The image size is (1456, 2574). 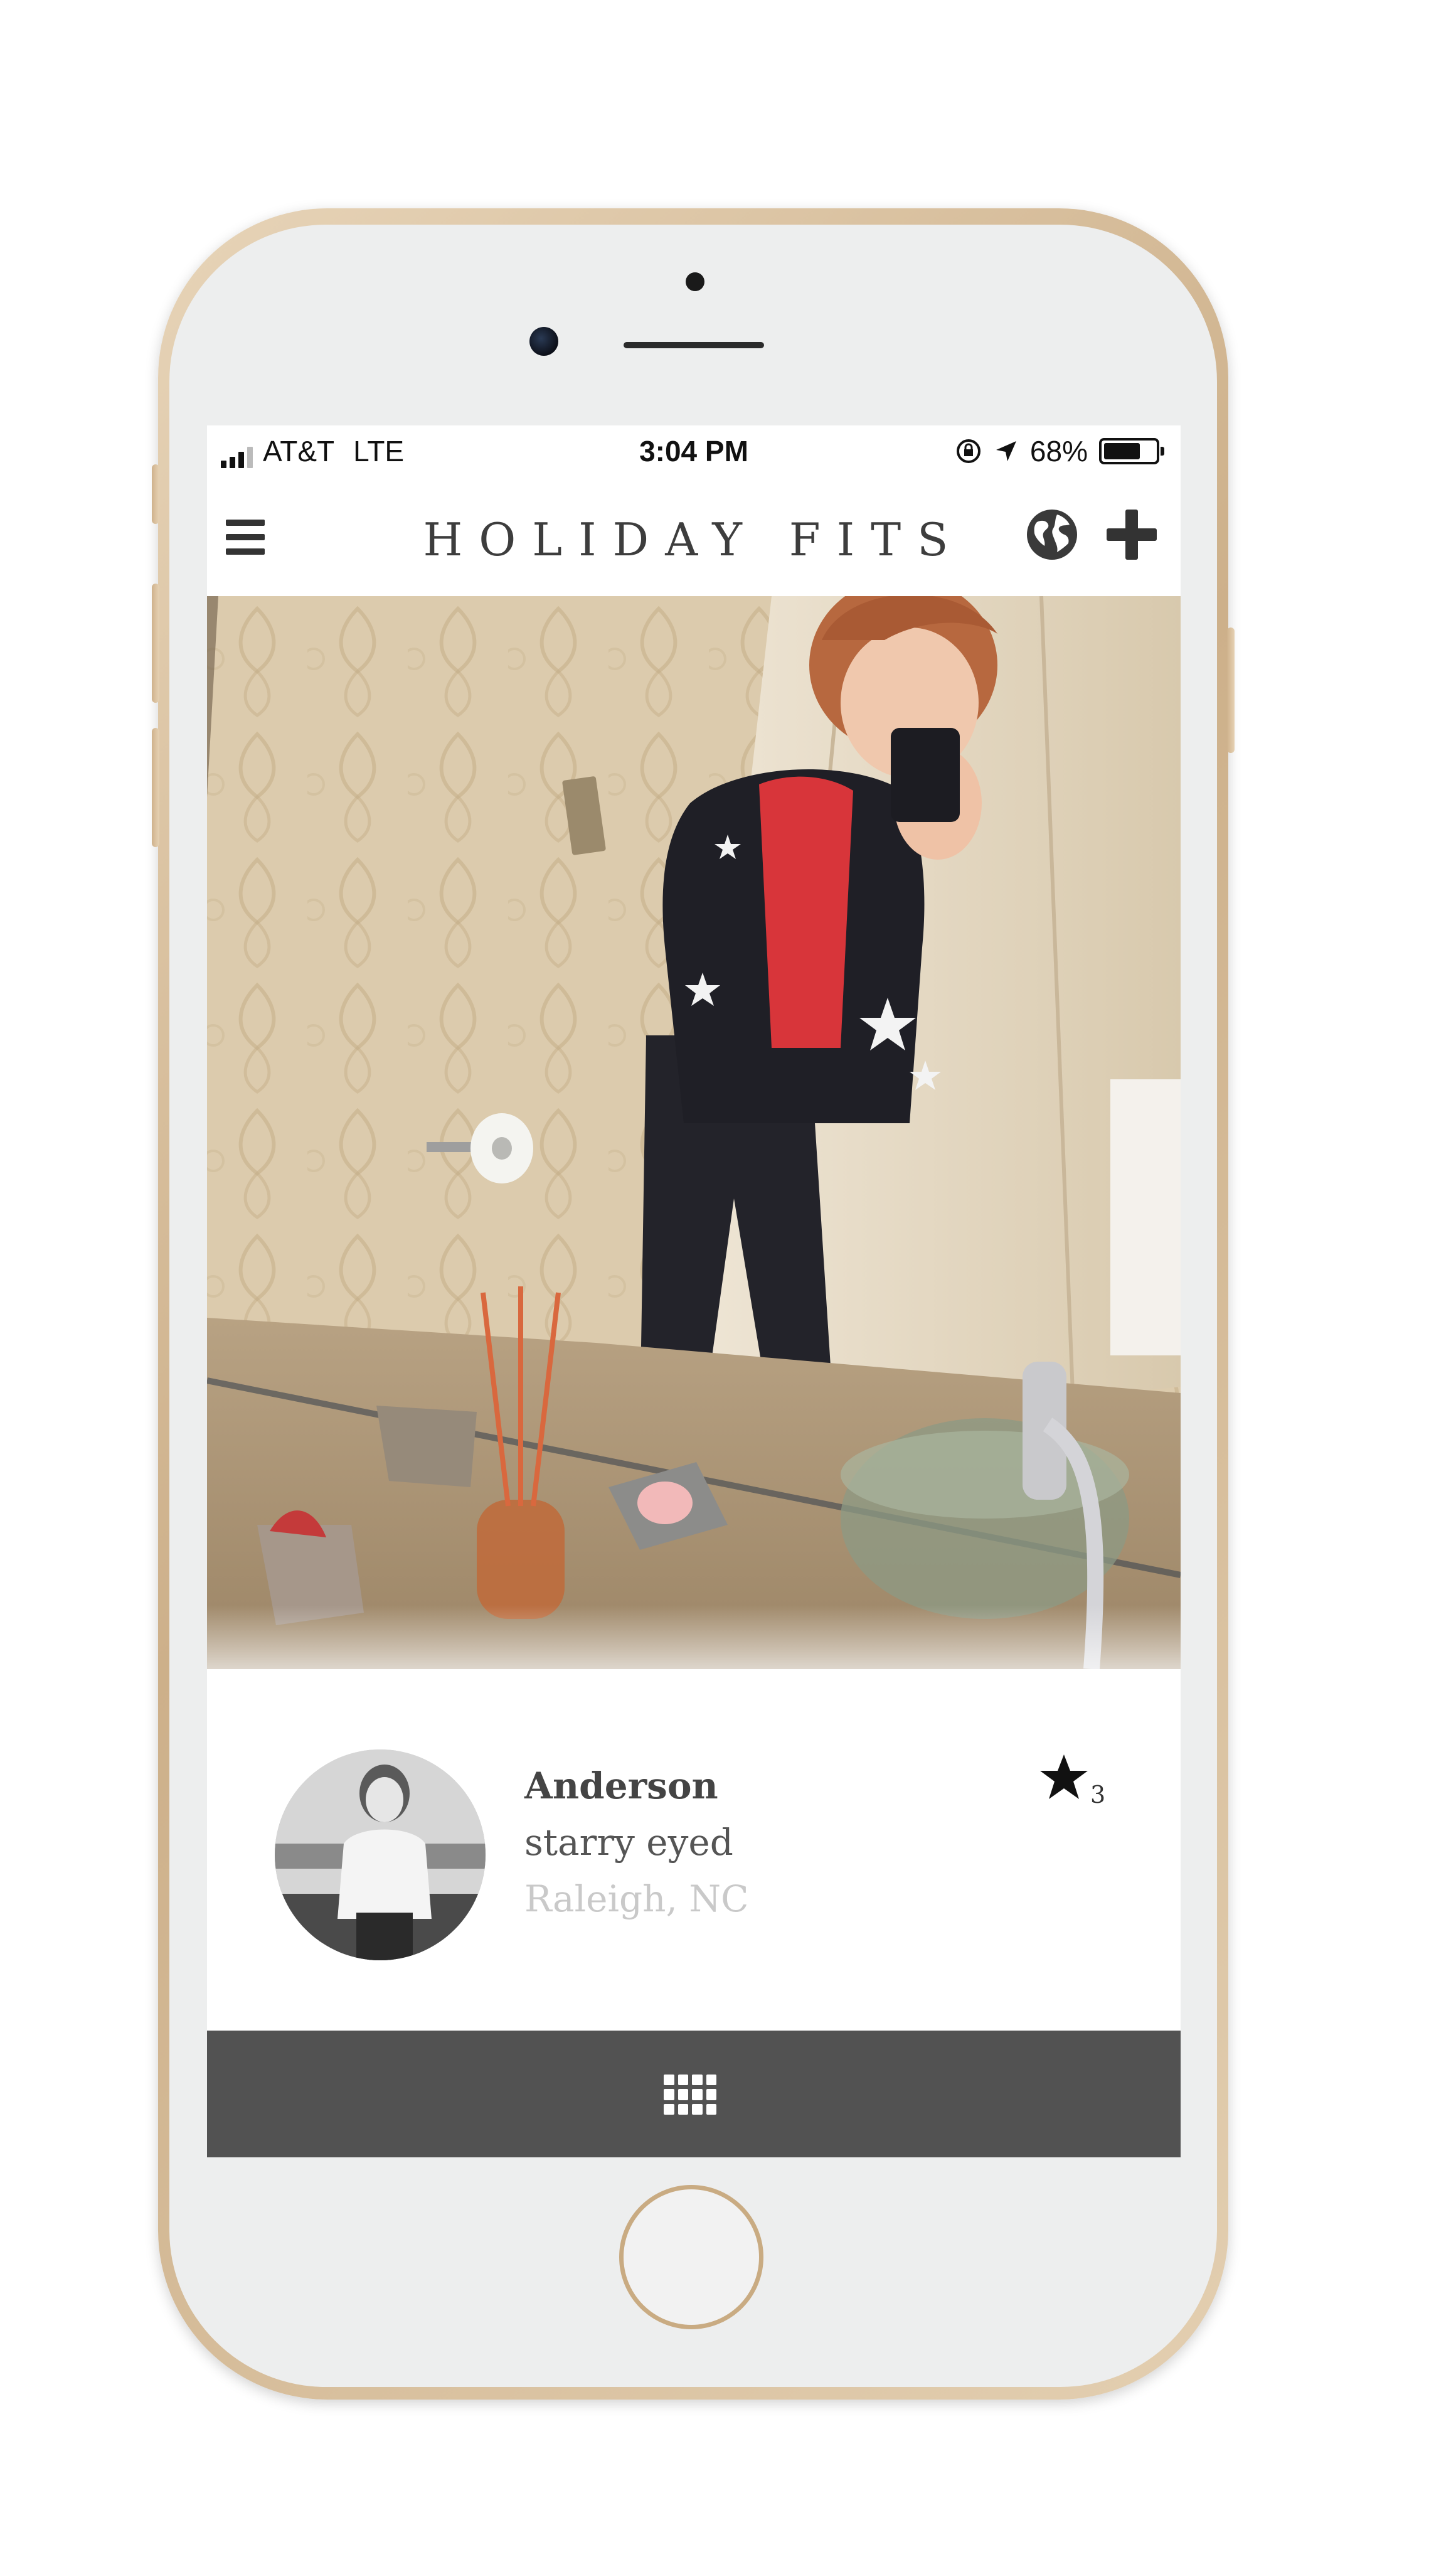 I want to click on battery-percent: 68%, so click(x=1058, y=451).